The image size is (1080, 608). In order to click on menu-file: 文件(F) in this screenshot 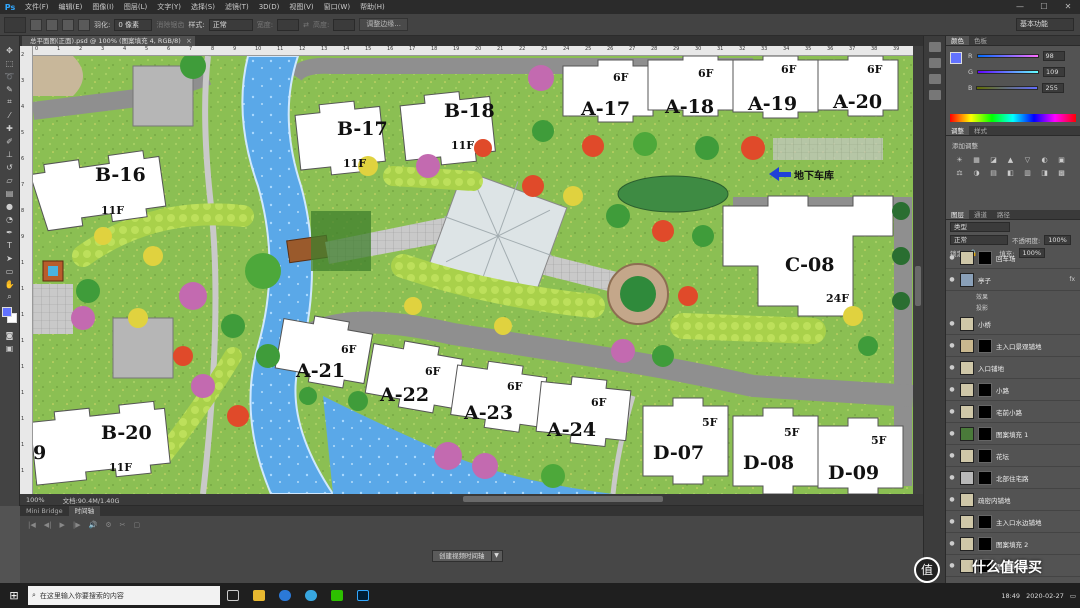, I will do `click(37, 7)`.